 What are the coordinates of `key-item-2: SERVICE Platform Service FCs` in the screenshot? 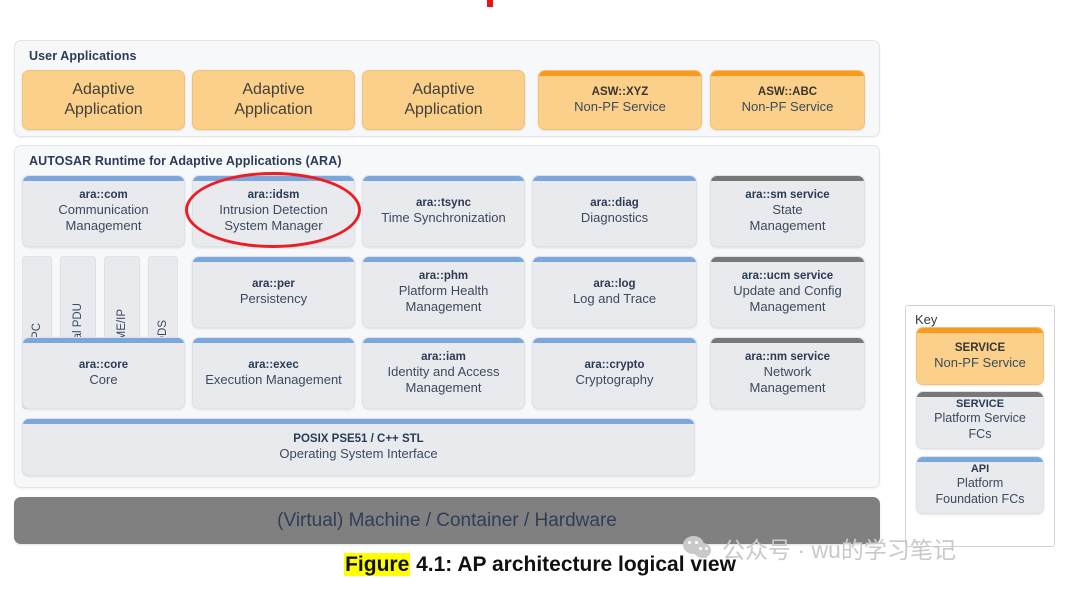 It's located at (980, 420).